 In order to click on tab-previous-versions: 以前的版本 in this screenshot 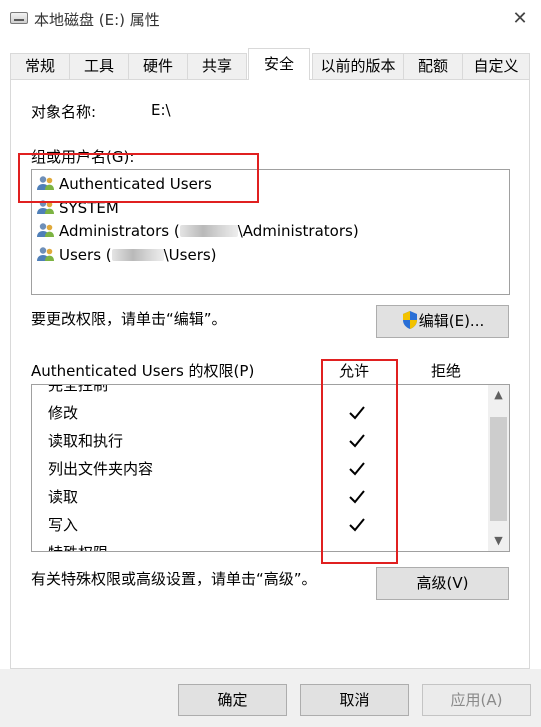, I will do `click(358, 66)`.